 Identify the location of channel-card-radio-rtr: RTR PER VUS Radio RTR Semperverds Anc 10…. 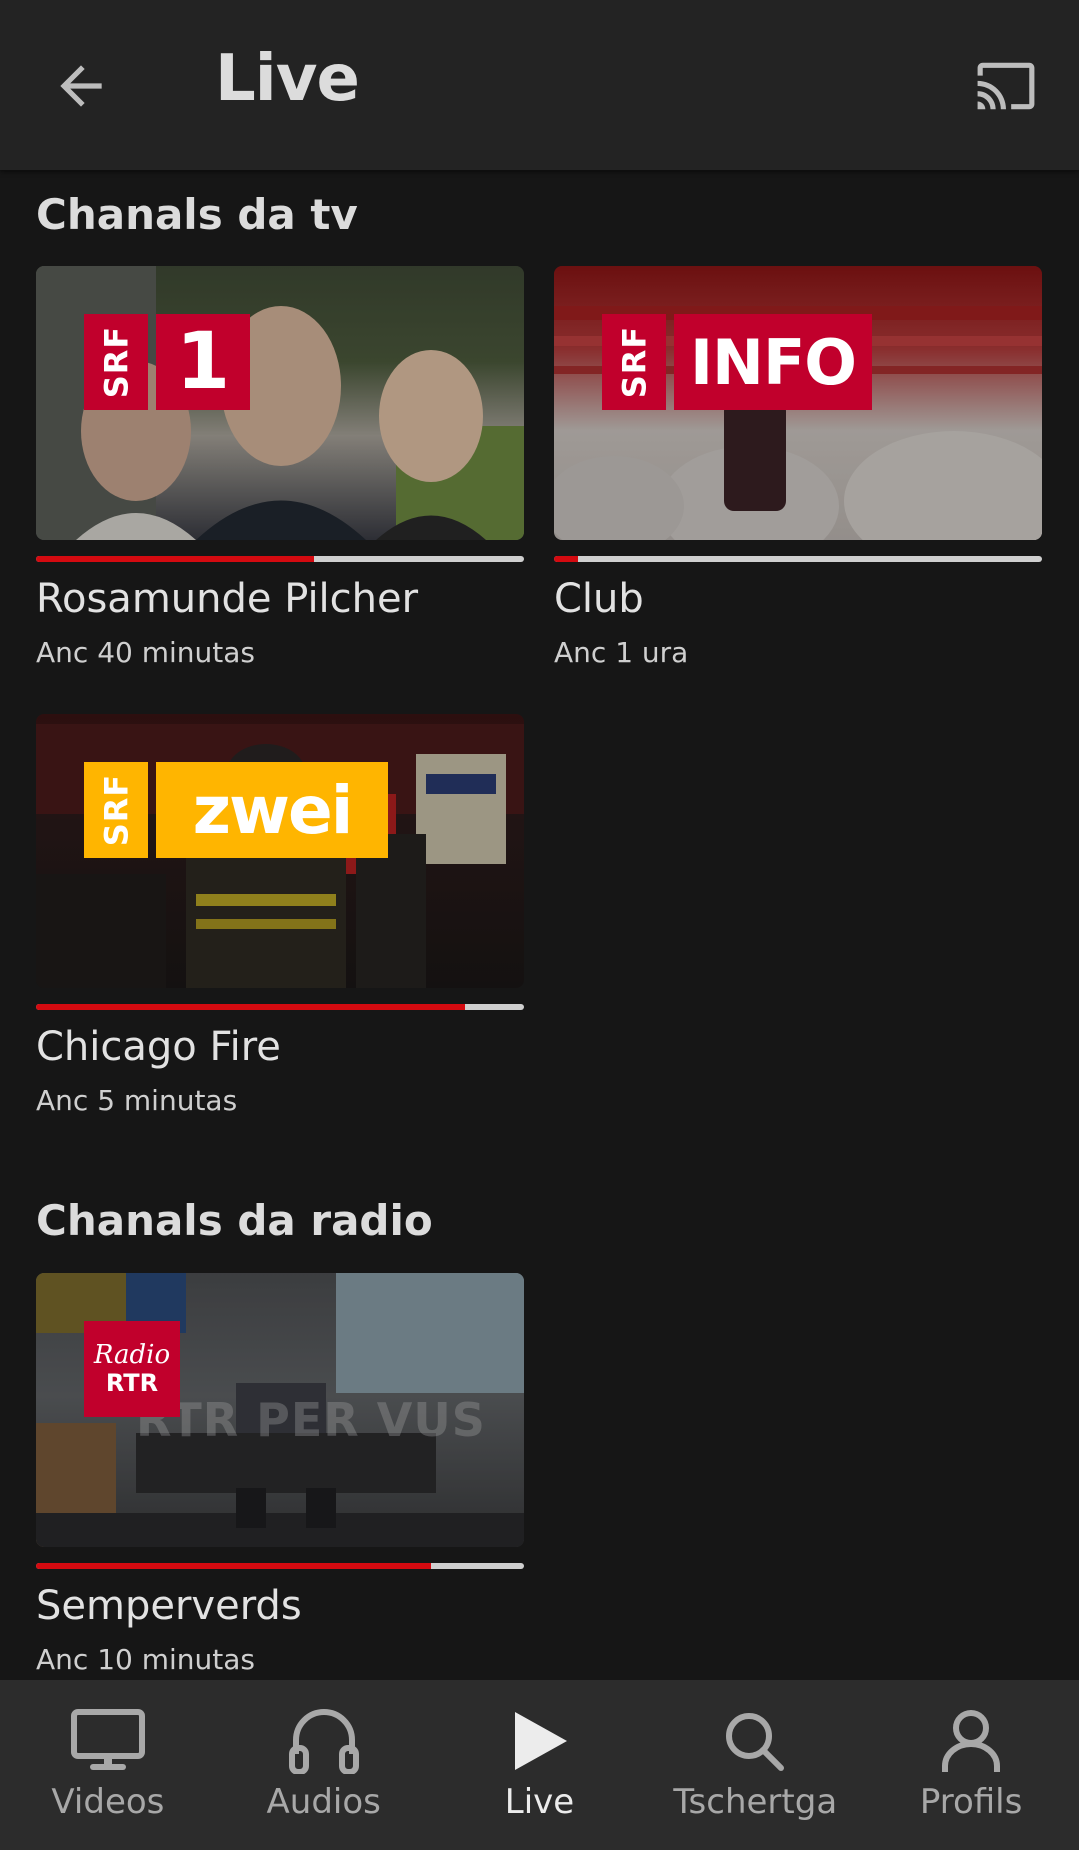
(280, 1474).